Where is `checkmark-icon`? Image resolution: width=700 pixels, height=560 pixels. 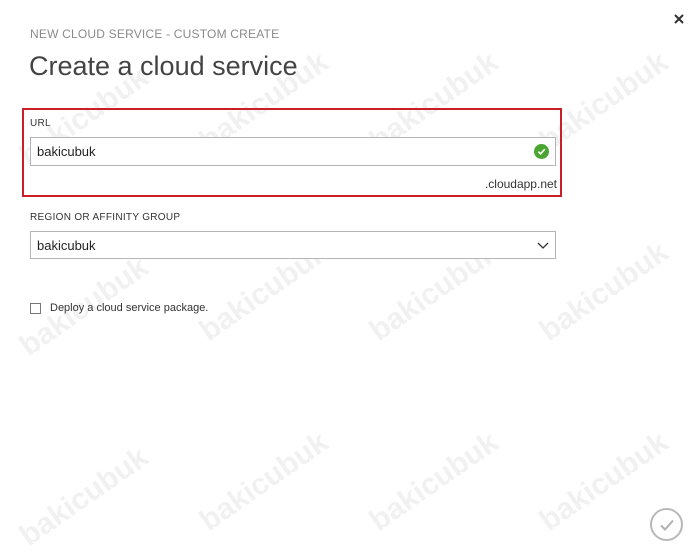
checkmark-icon is located at coordinates (666, 524).